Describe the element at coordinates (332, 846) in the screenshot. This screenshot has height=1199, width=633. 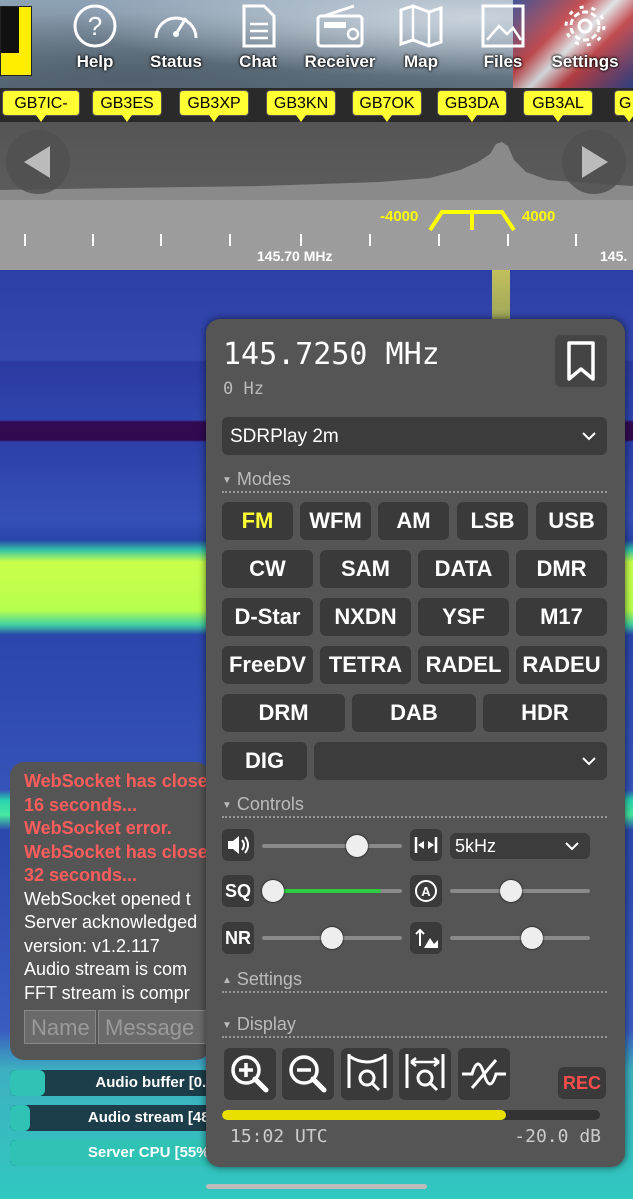
I see `volume-slider` at that location.